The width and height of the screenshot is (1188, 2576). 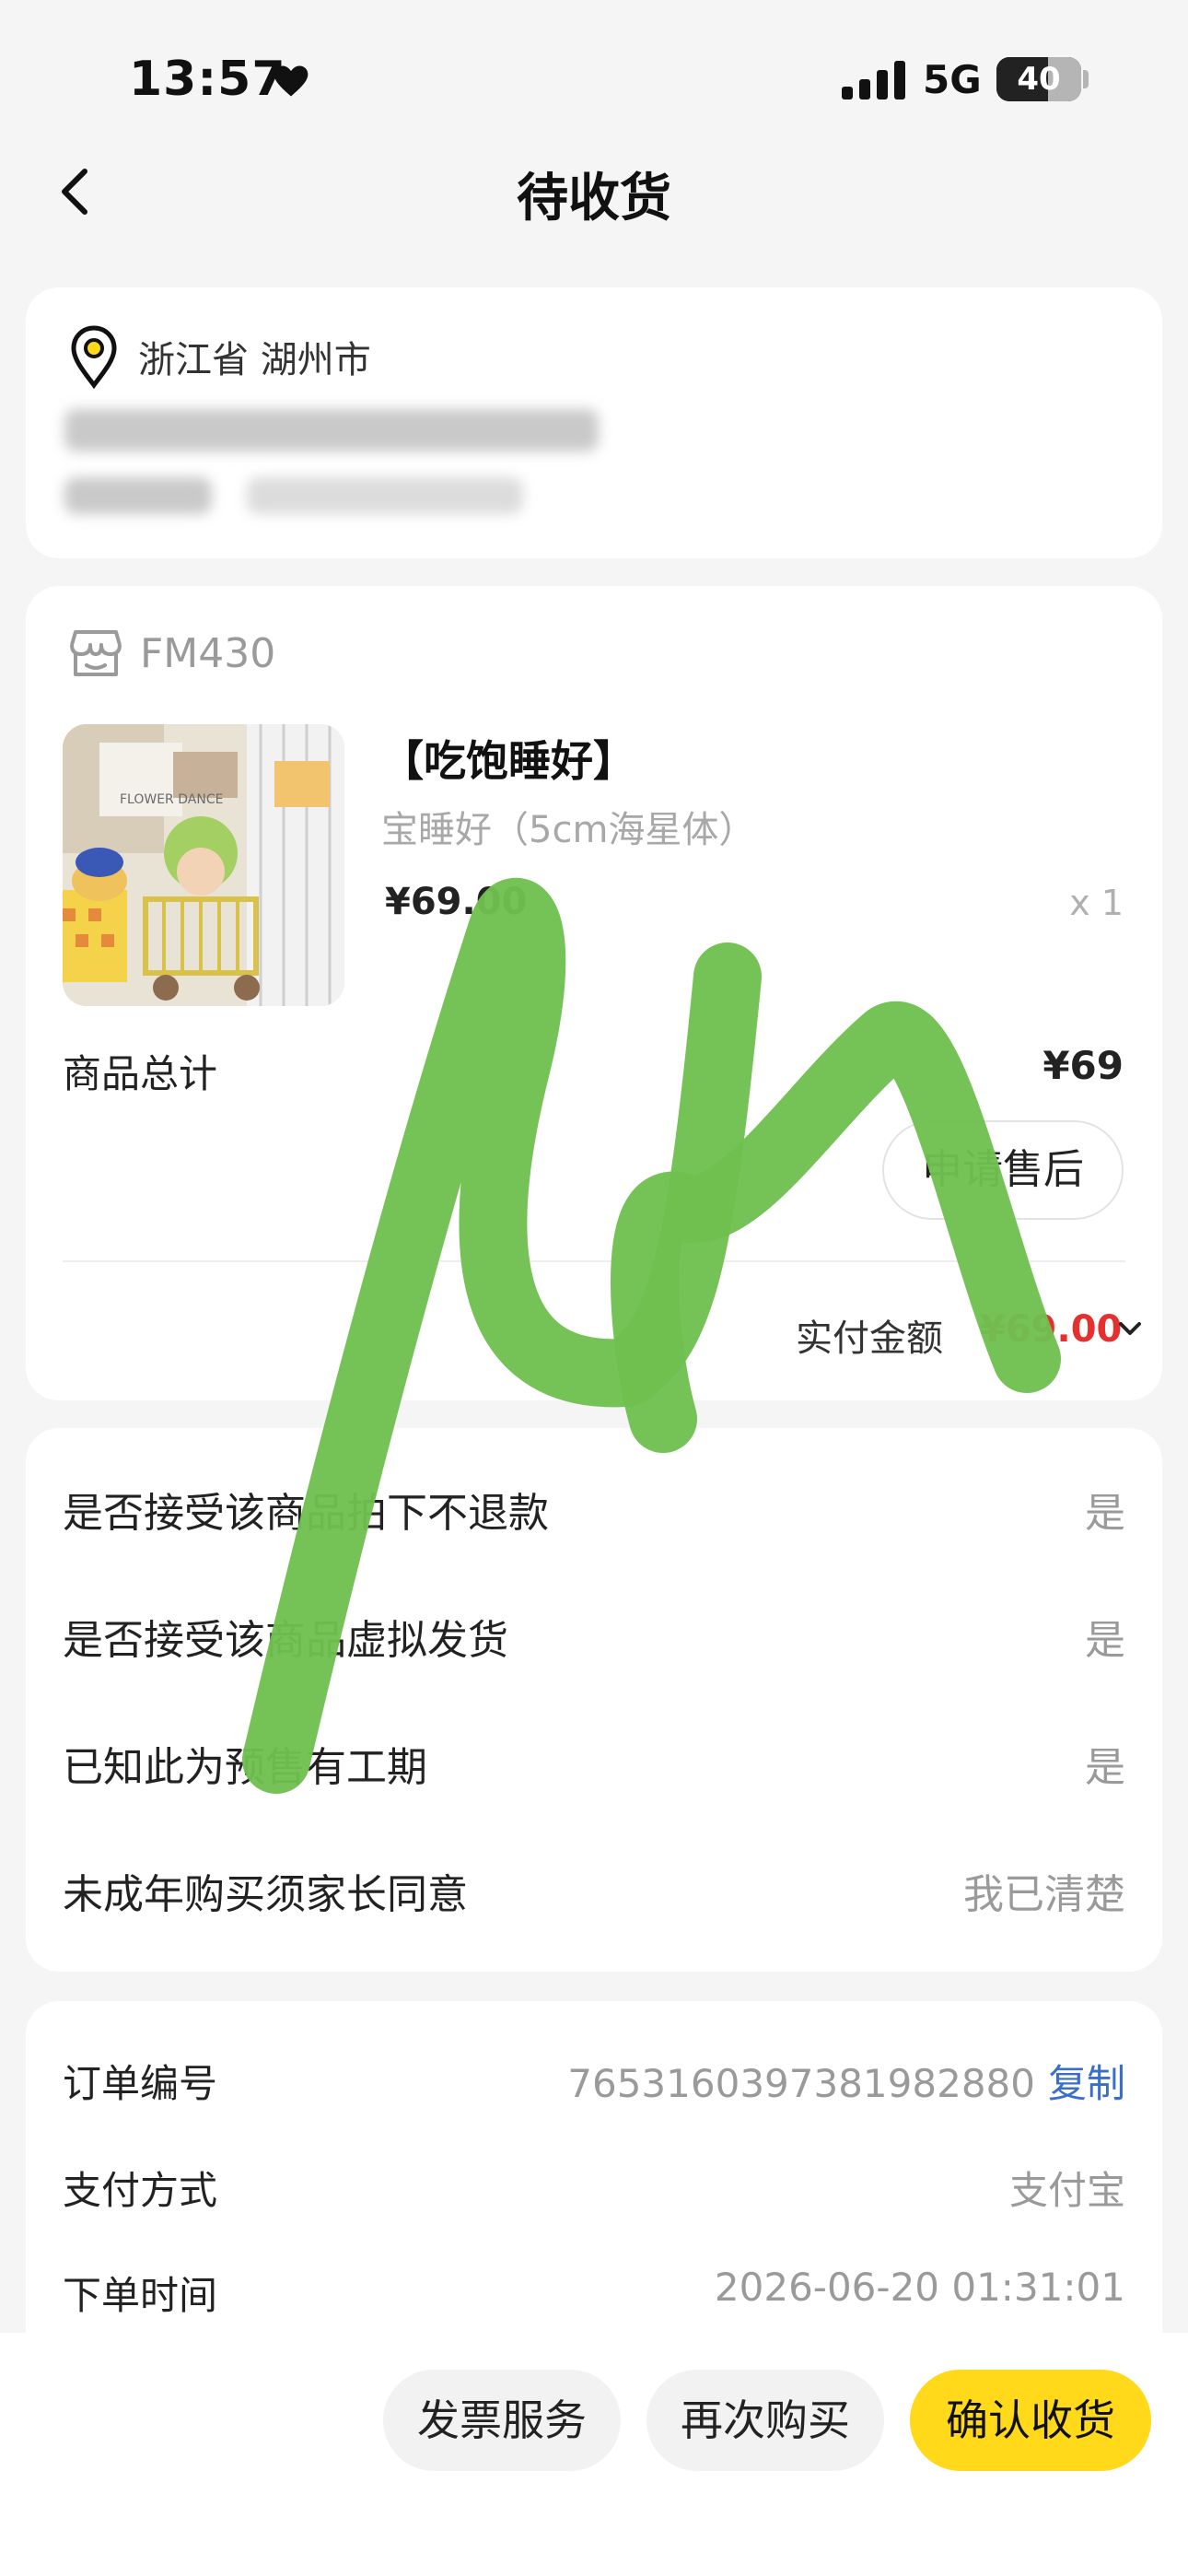 I want to click on recipient-name-redacted, so click(x=138, y=495).